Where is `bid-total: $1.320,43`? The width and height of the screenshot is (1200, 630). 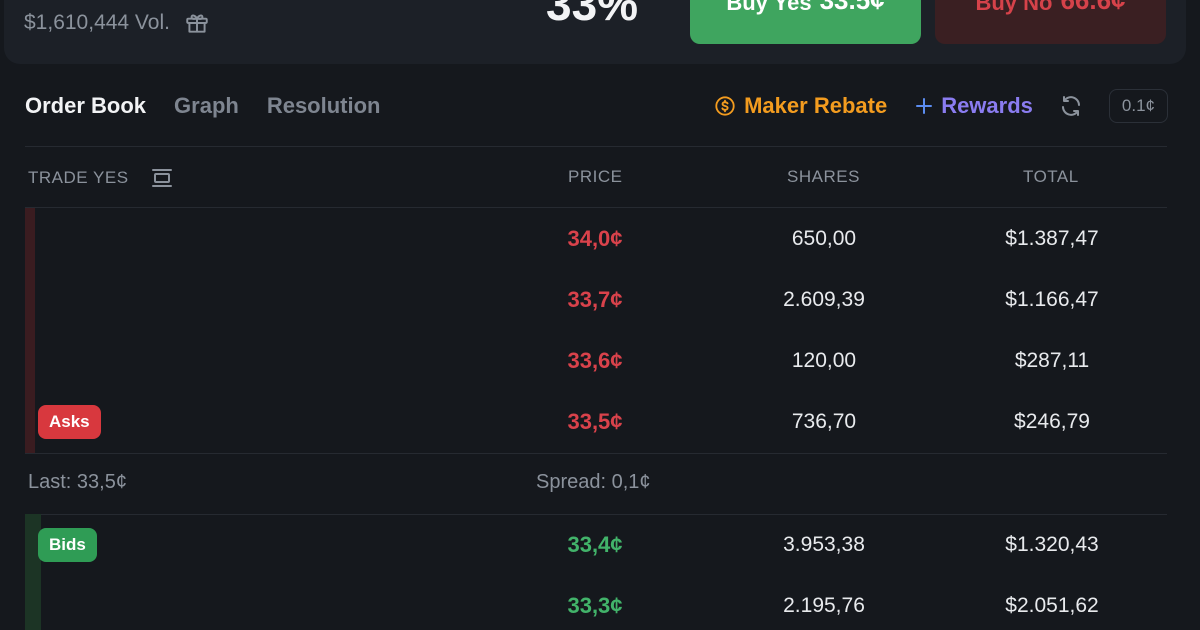 bid-total: $1.320,43 is located at coordinates (1052, 544).